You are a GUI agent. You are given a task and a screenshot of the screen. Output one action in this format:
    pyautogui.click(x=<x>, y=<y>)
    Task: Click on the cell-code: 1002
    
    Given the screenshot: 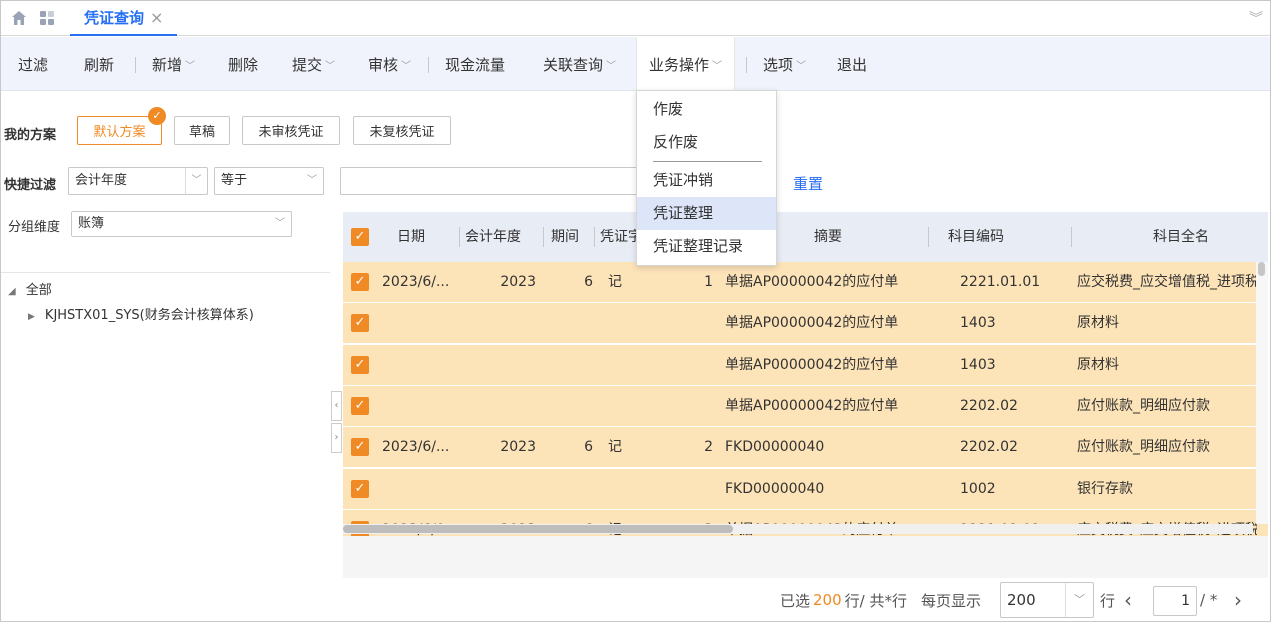 What is the action you would take?
    pyautogui.click(x=978, y=488)
    